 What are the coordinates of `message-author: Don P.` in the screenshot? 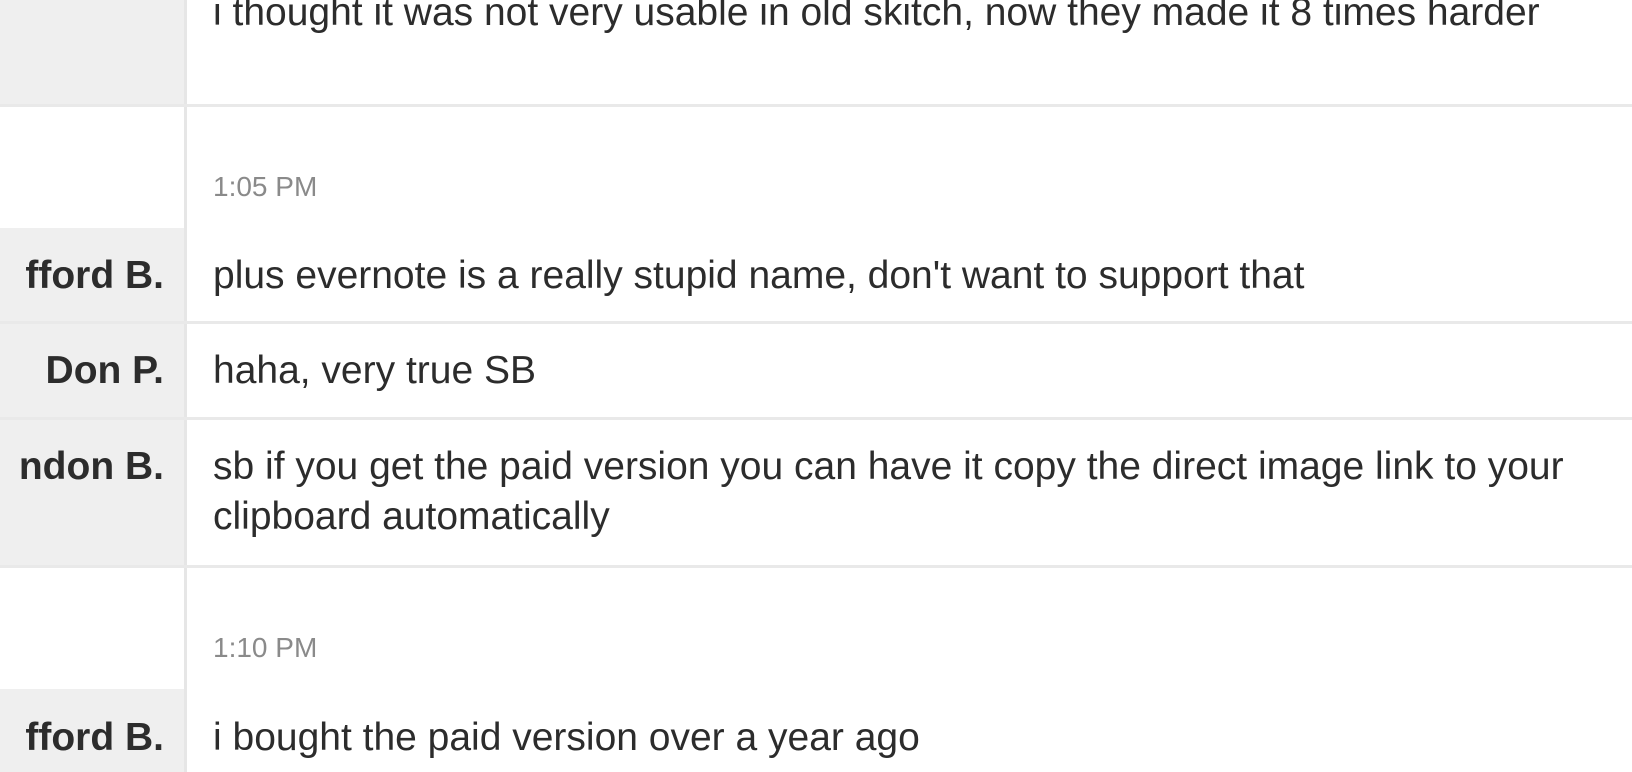 It's located at (104, 370).